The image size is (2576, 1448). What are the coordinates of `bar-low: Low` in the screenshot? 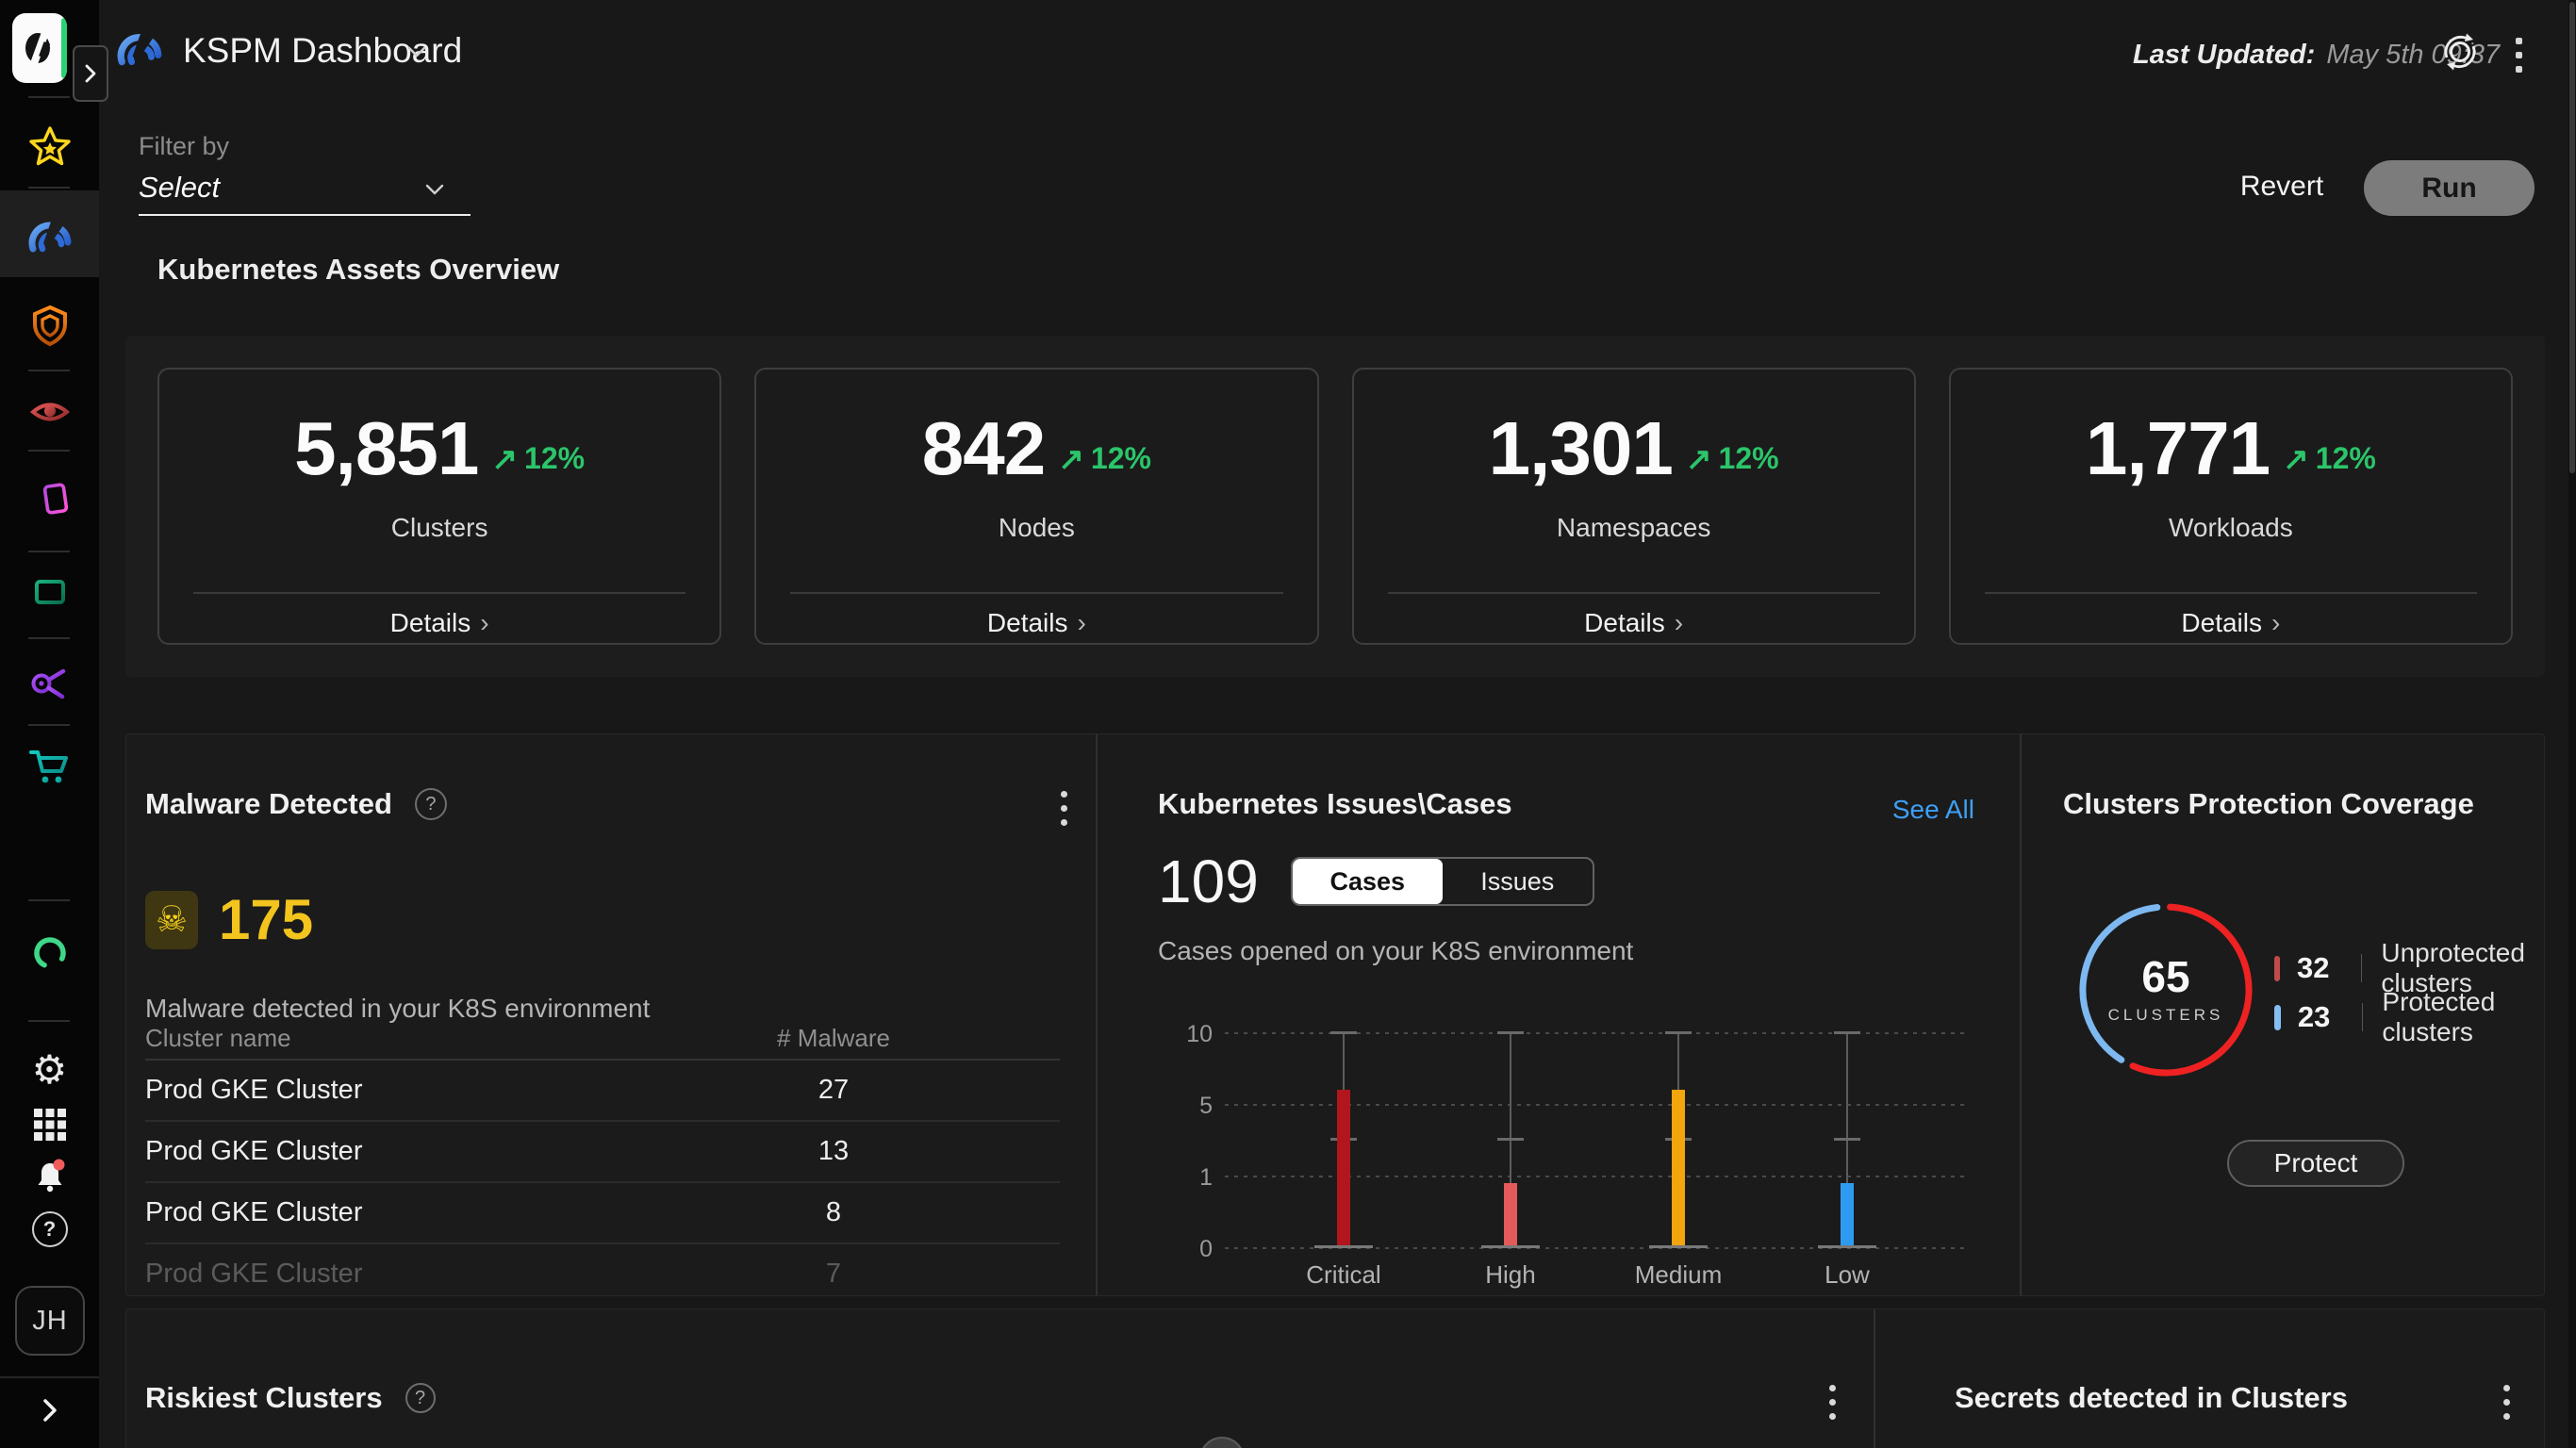 It's located at (1847, 1160).